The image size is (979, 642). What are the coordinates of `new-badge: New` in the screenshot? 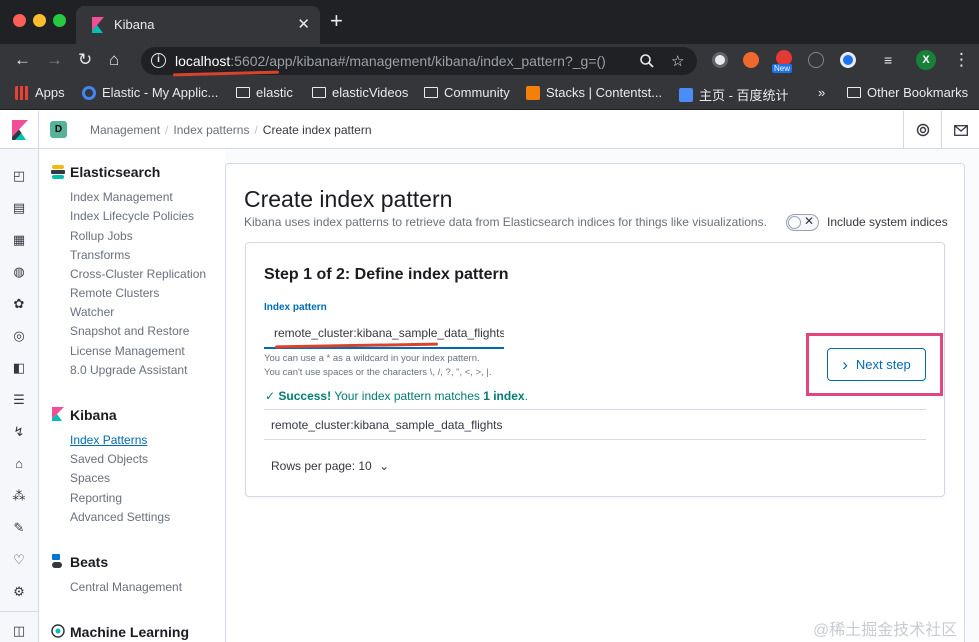 It's located at (782, 68).